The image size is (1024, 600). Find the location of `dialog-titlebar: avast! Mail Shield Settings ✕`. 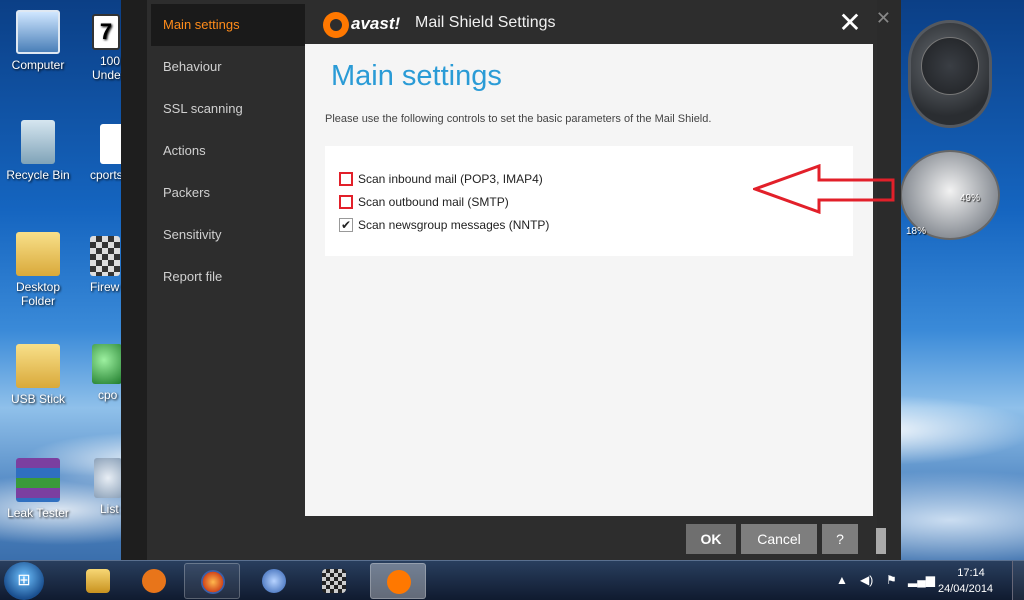

dialog-titlebar: avast! Mail Shield Settings ✕ is located at coordinates (589, 24).